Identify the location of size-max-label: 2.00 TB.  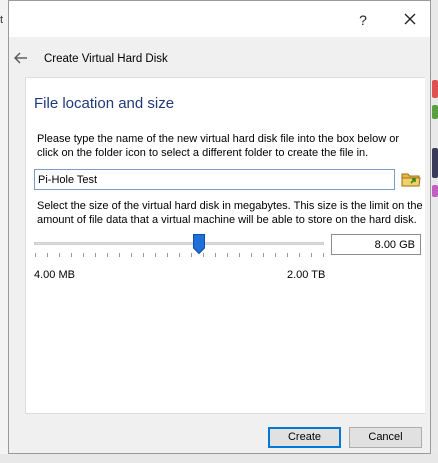
(306, 275).